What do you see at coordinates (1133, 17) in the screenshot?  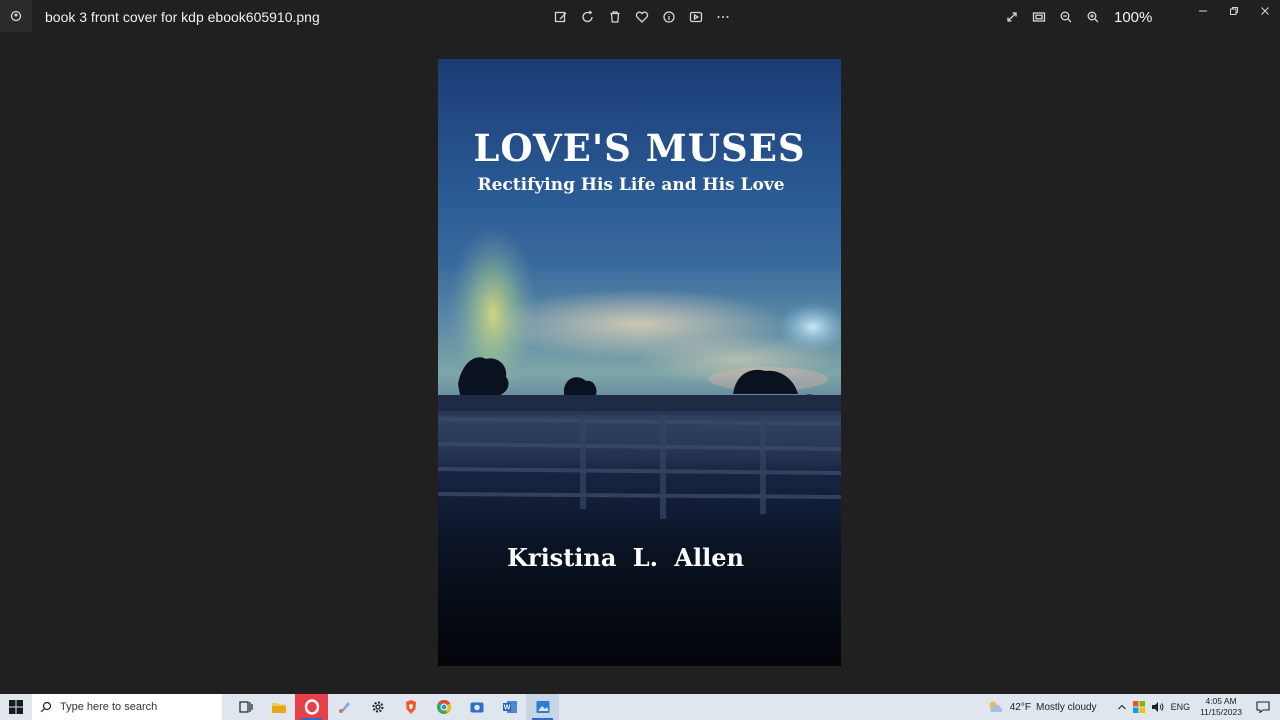 I see `zoom-level: 100%` at bounding box center [1133, 17].